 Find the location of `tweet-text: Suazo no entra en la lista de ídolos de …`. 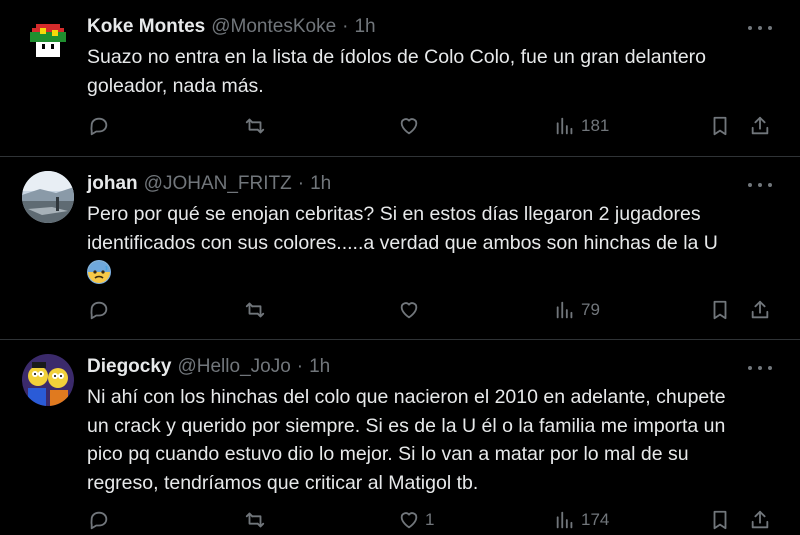

tweet-text: Suazo no entra en la lista de ídolos de … is located at coordinates (432, 71).